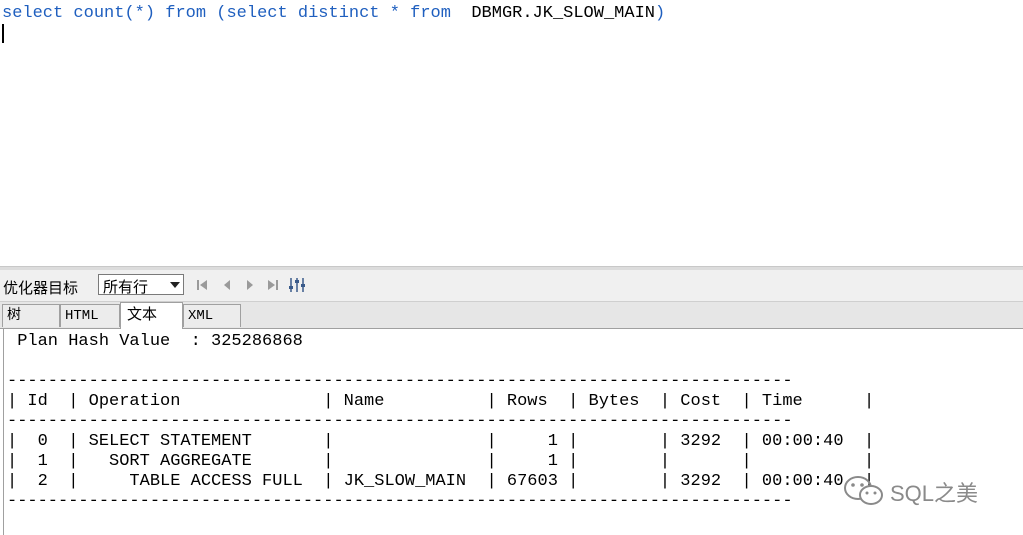  What do you see at coordinates (511, 315) in the screenshot?
I see `plan-view-tabs: 树 HTML 文本 XML` at bounding box center [511, 315].